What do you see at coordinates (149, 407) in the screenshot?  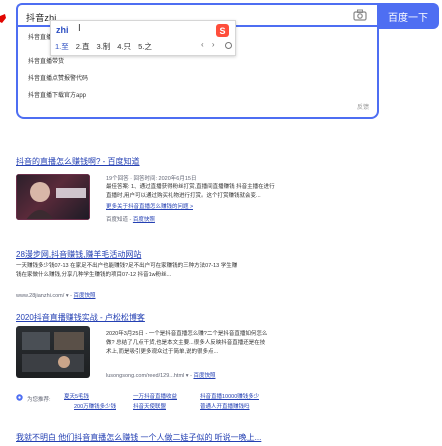 I see `related-search-link: 抖音天使联盟` at bounding box center [149, 407].